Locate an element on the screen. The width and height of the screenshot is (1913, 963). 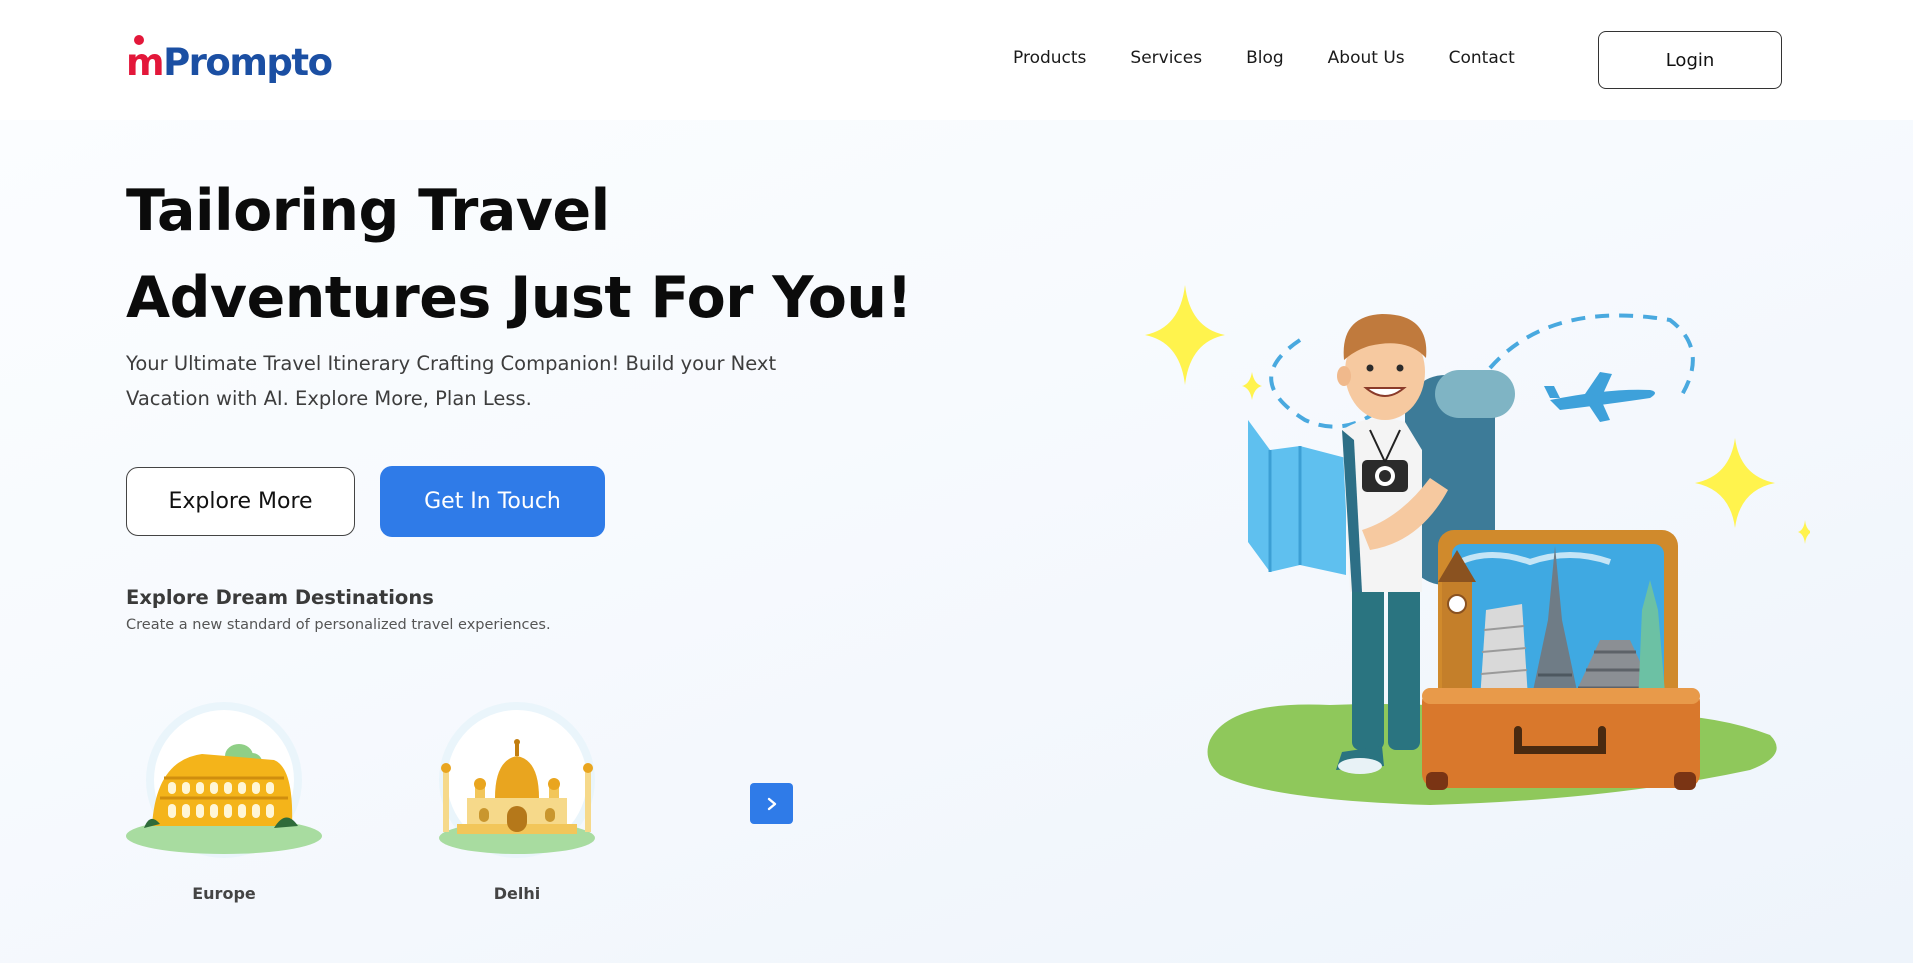
nav-about-us: About Us is located at coordinates (1366, 58).